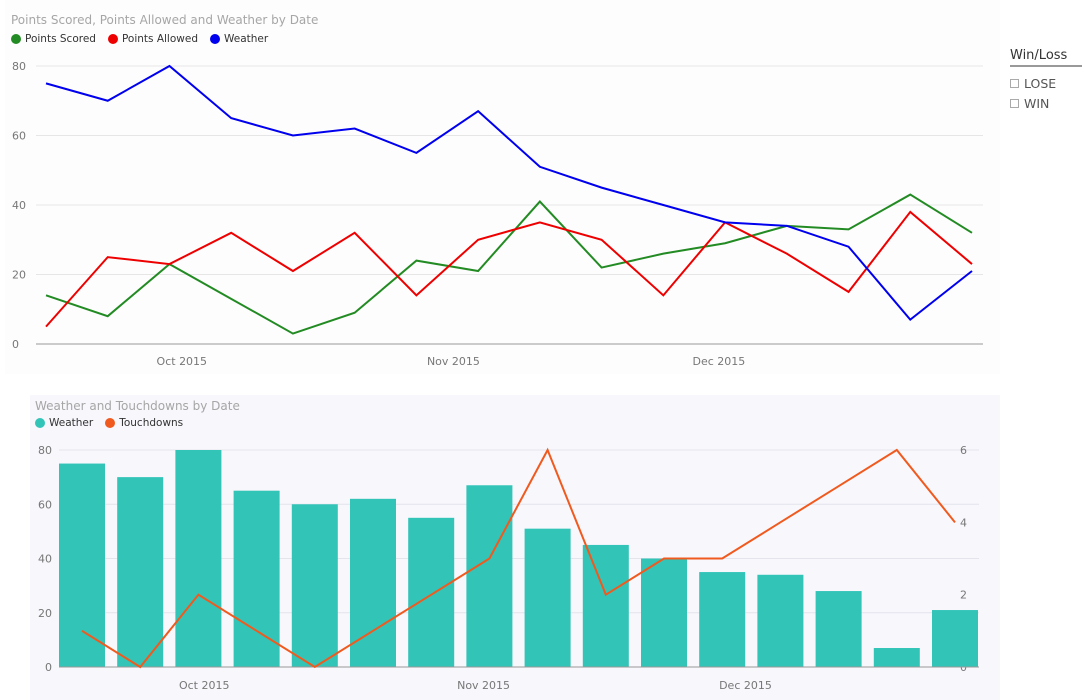 Image resolution: width=1090 pixels, height=700 pixels. I want to click on win-loss-slicer: Win/Loss LOSE WIN, so click(1046, 80).